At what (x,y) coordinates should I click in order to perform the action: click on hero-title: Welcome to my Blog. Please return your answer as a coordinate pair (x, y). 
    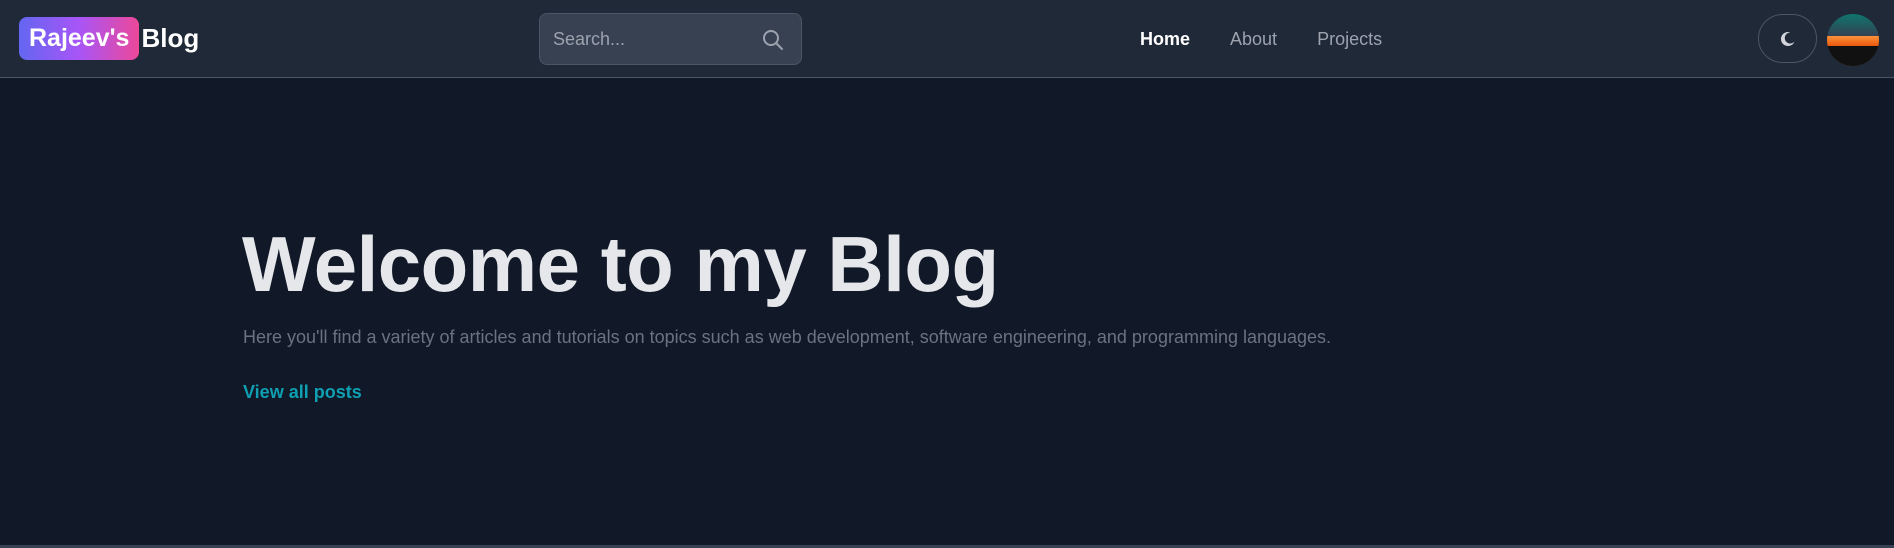
    Looking at the image, I should click on (620, 264).